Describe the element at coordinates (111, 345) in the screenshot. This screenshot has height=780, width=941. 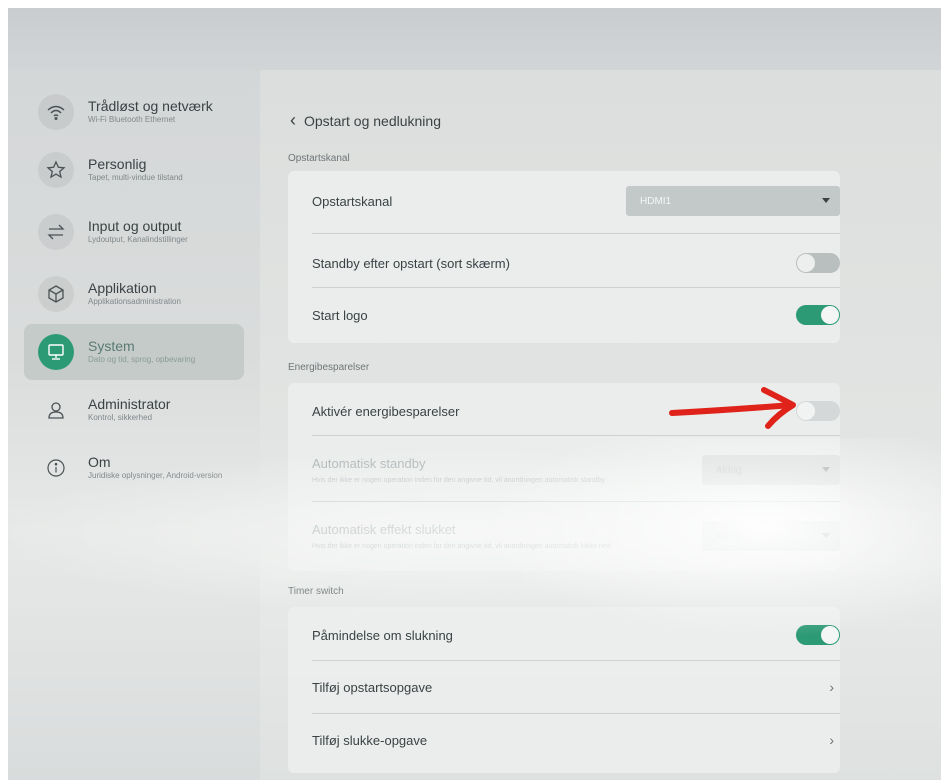
I see `sidebar-item-title: System` at that location.